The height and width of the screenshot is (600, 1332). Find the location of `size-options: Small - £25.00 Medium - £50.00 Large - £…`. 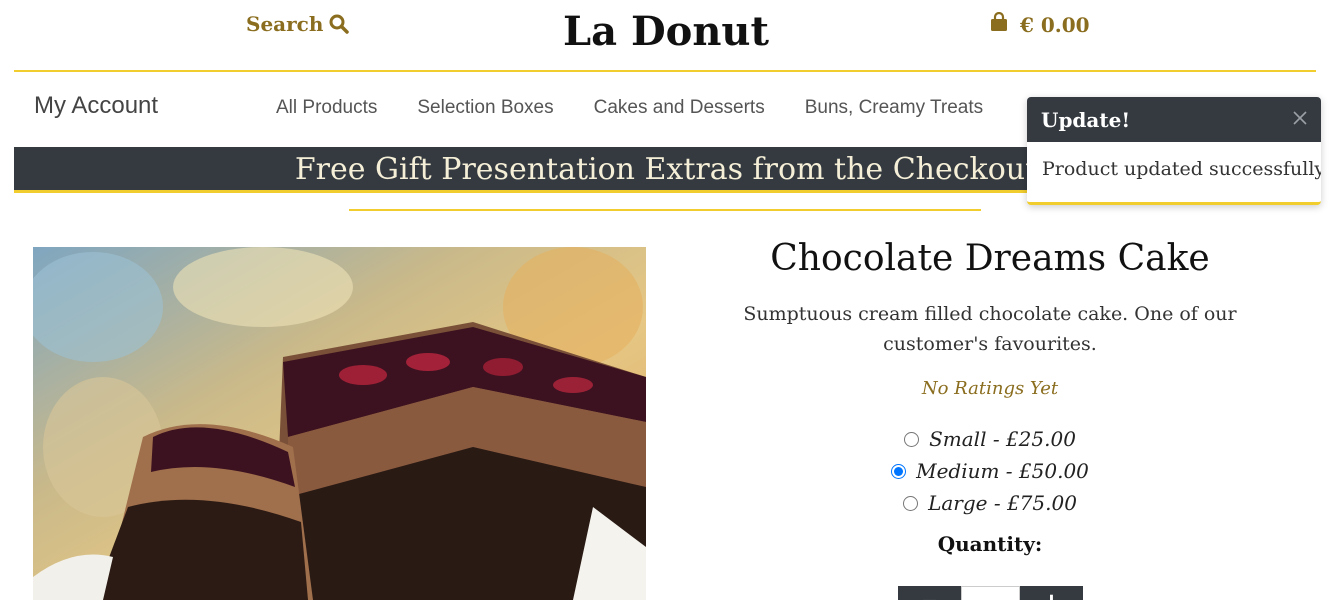

size-options: Small - £25.00 Medium - £50.00 Large - £… is located at coordinates (990, 471).